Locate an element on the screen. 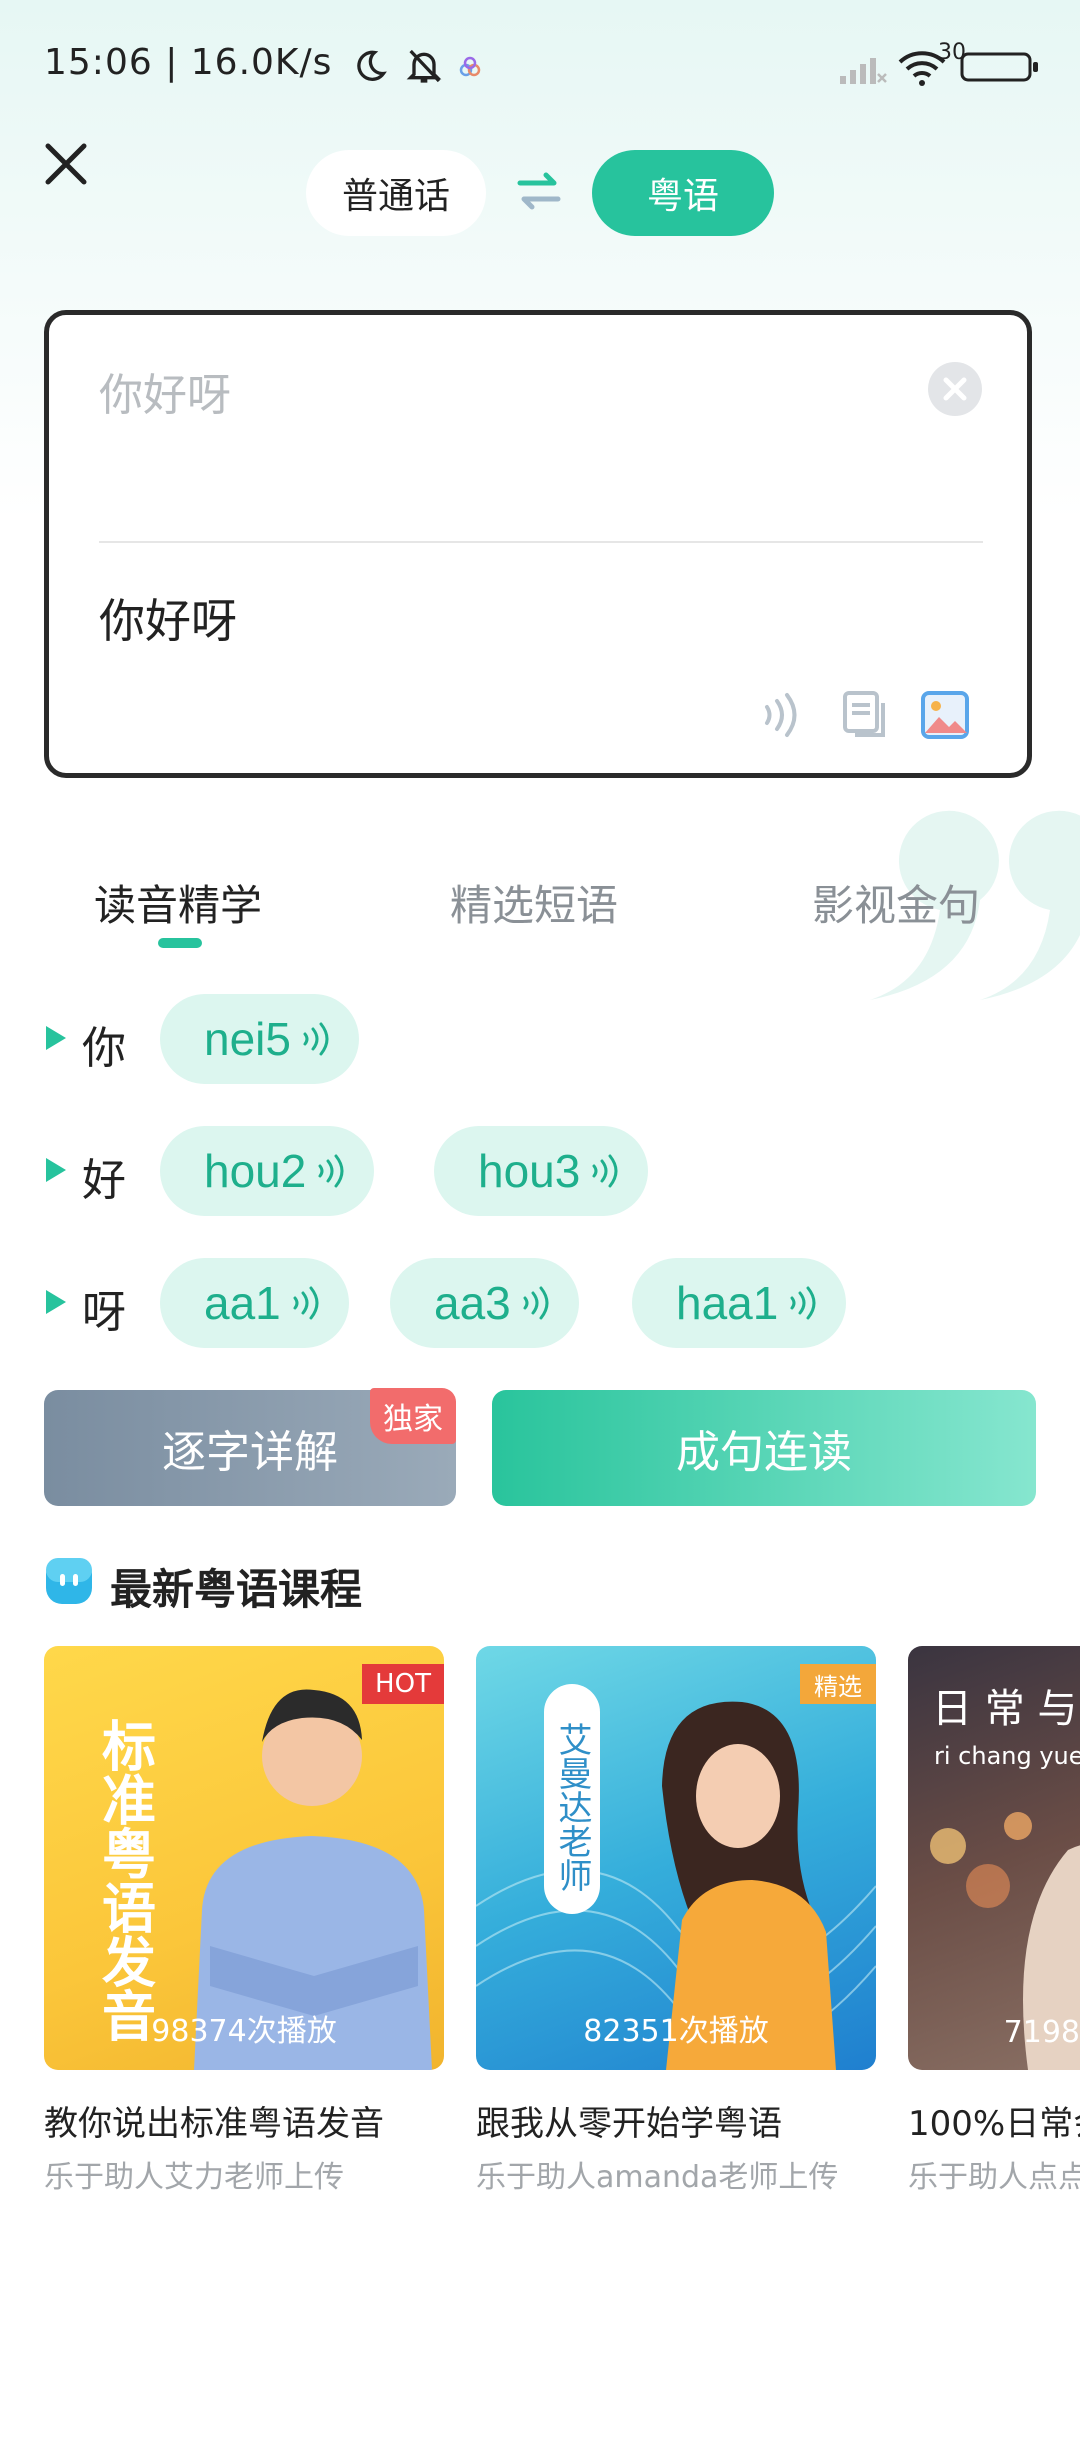  pronunciation-row: 呀 aa1 aa3 haa1 is located at coordinates (544, 1303).